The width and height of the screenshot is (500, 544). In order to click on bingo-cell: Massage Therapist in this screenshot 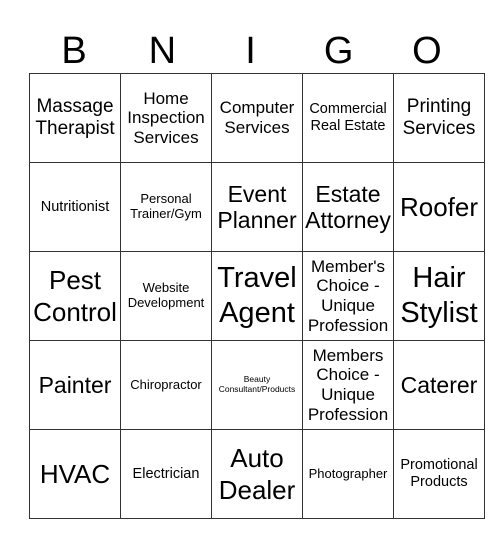, I will do `click(75, 118)`.